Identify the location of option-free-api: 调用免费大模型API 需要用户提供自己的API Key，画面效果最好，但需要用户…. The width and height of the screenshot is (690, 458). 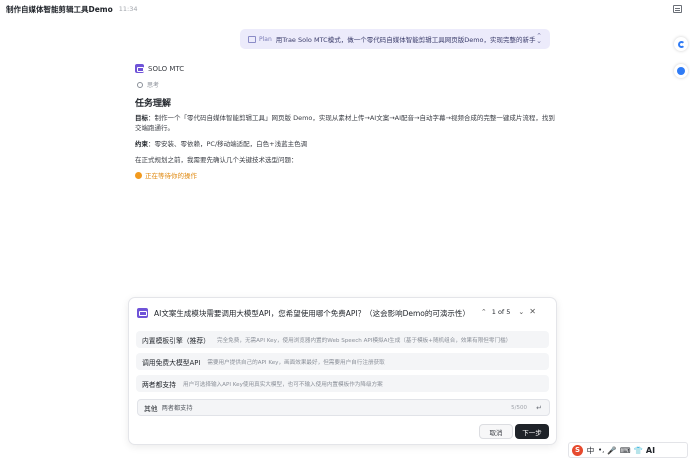
(342, 361).